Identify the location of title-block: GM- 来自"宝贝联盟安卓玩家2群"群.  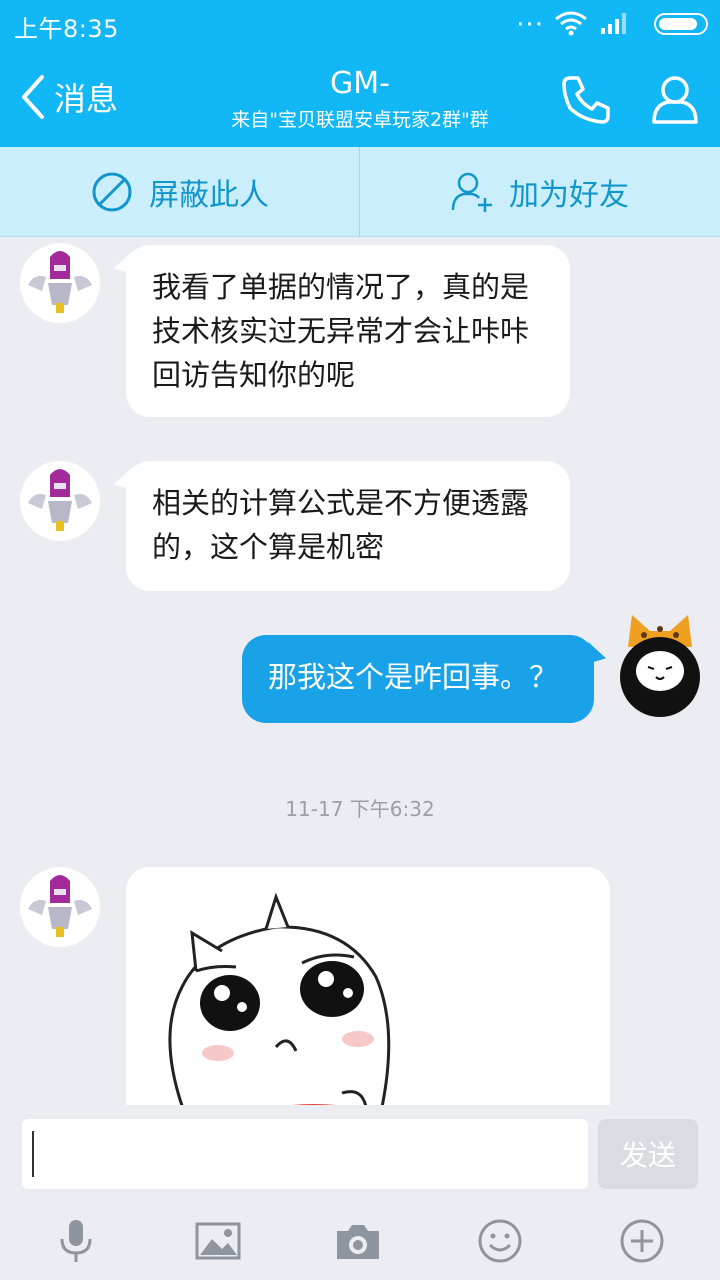
(360, 99).